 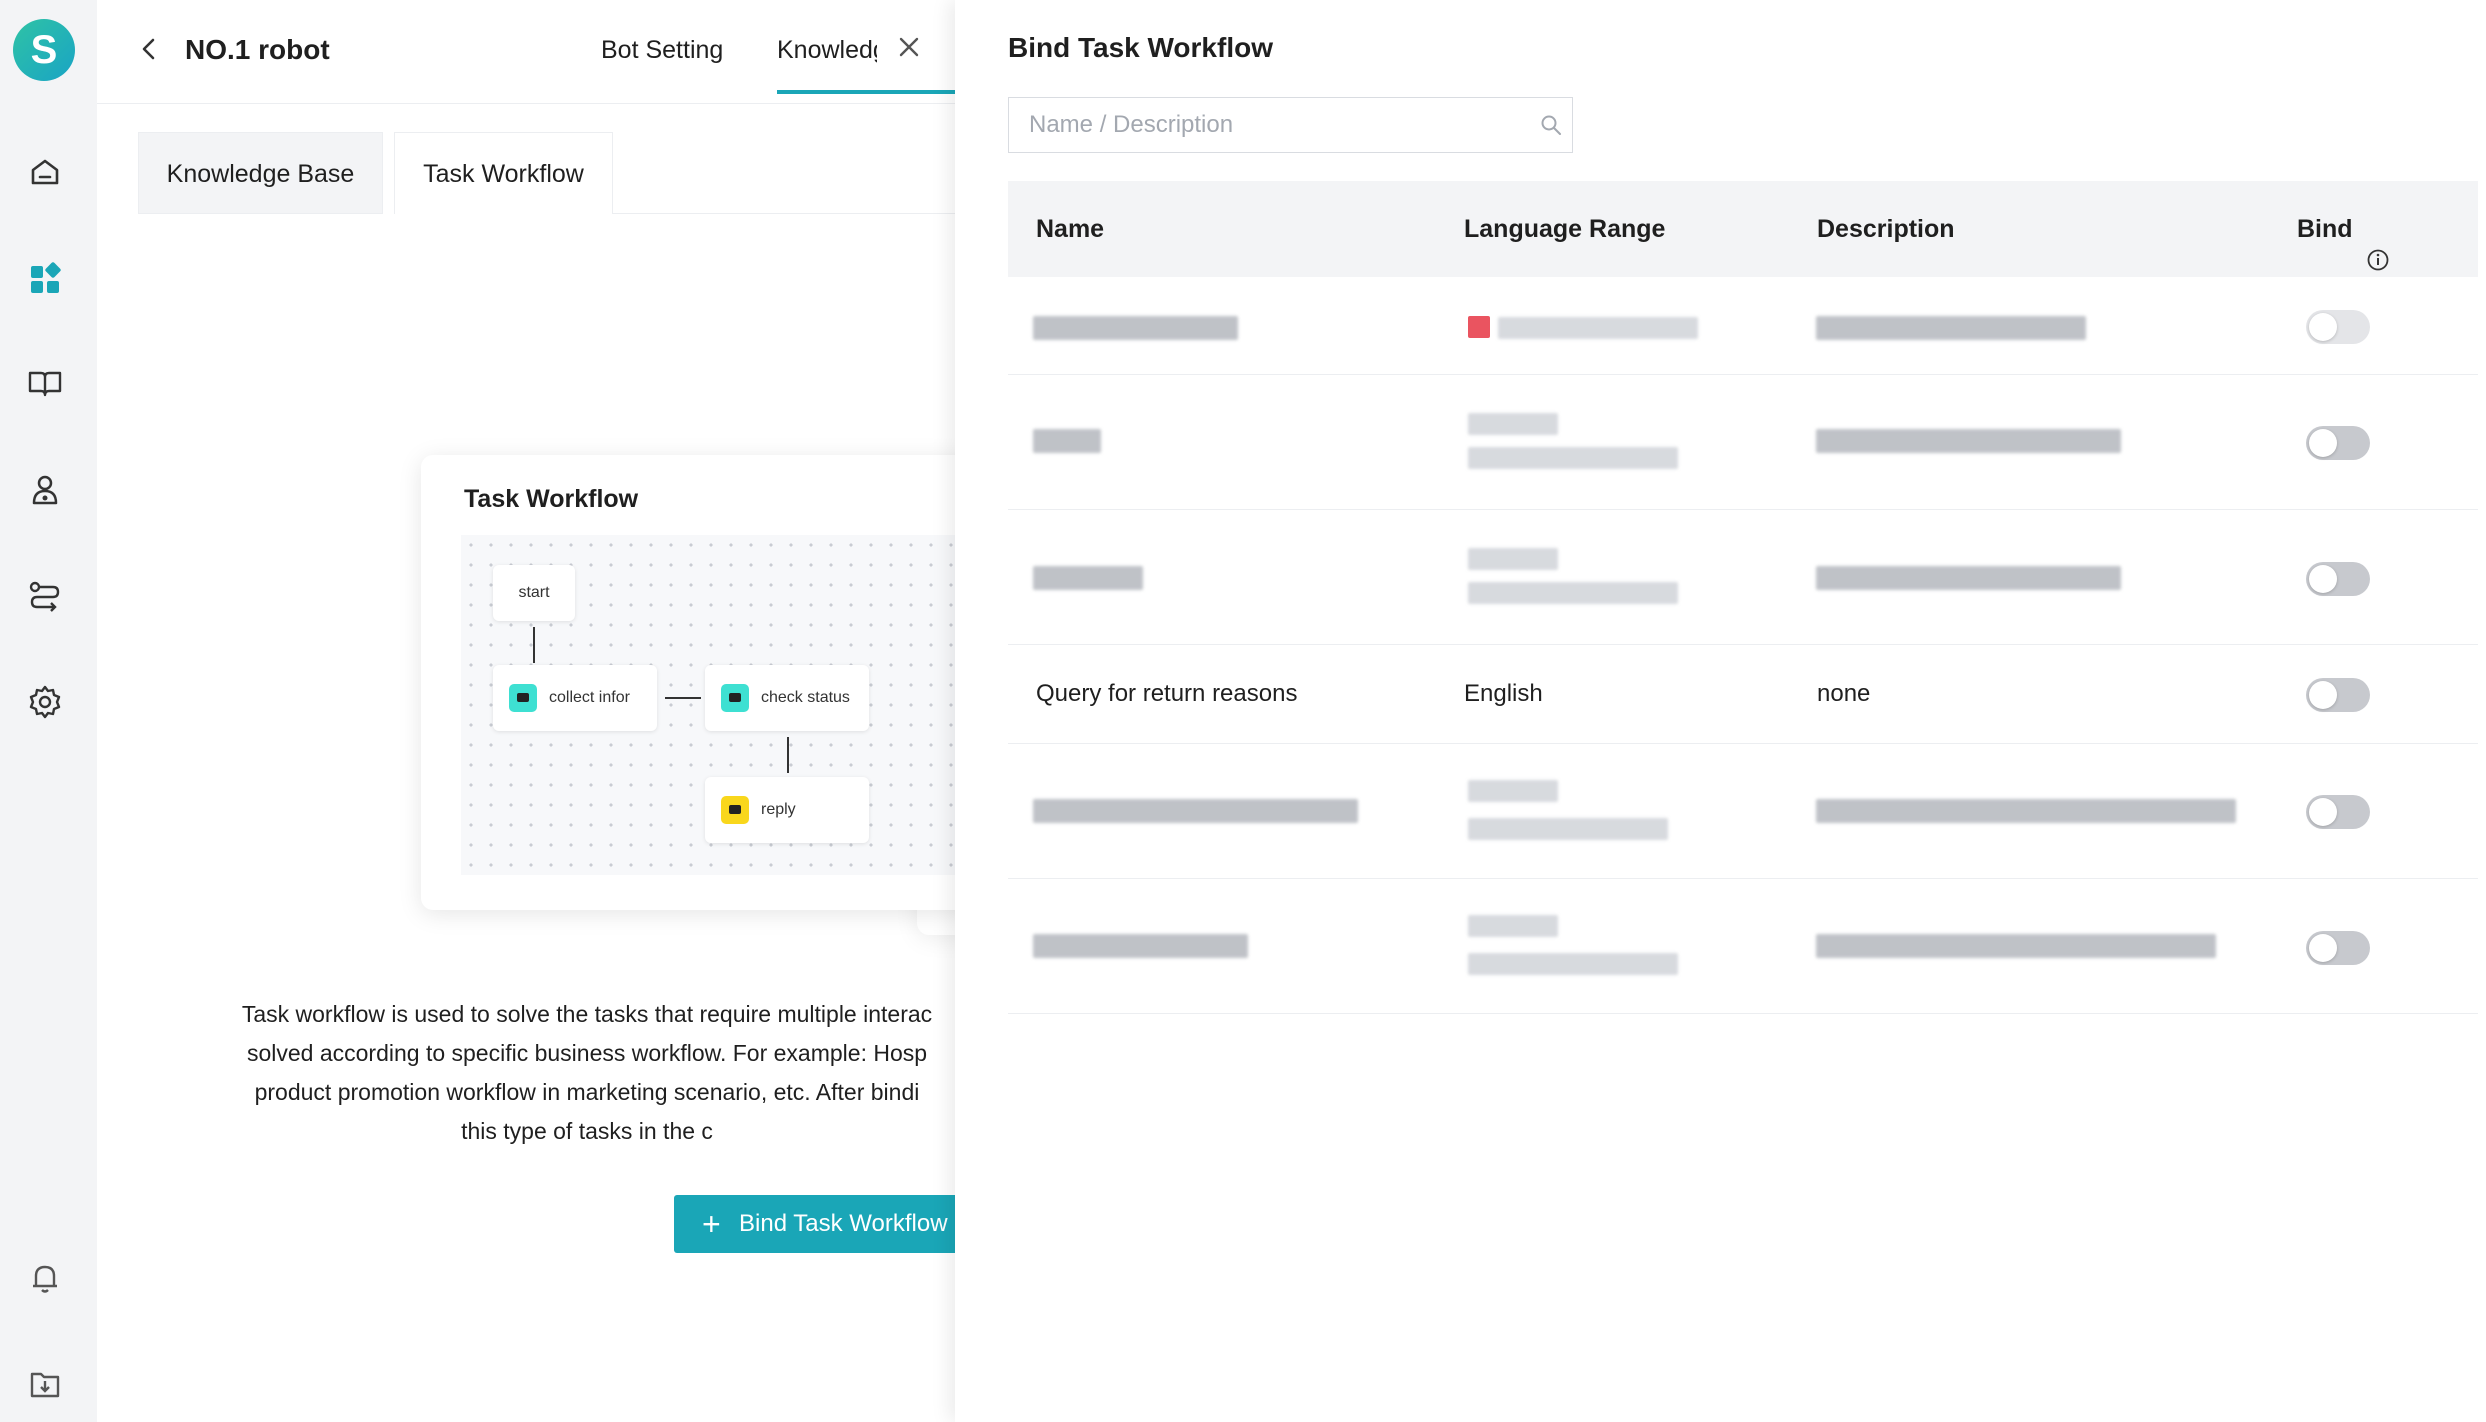 I want to click on search-icon, so click(x=1551, y=125).